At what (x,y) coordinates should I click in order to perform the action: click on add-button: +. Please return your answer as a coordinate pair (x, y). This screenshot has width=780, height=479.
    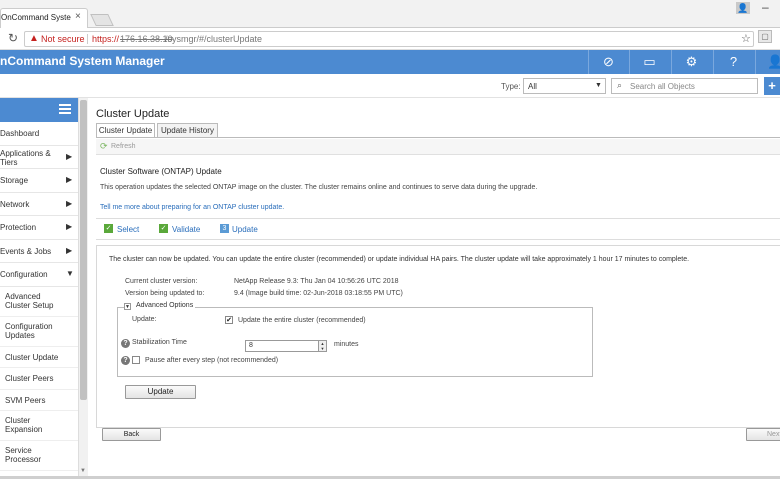
    Looking at the image, I should click on (772, 86).